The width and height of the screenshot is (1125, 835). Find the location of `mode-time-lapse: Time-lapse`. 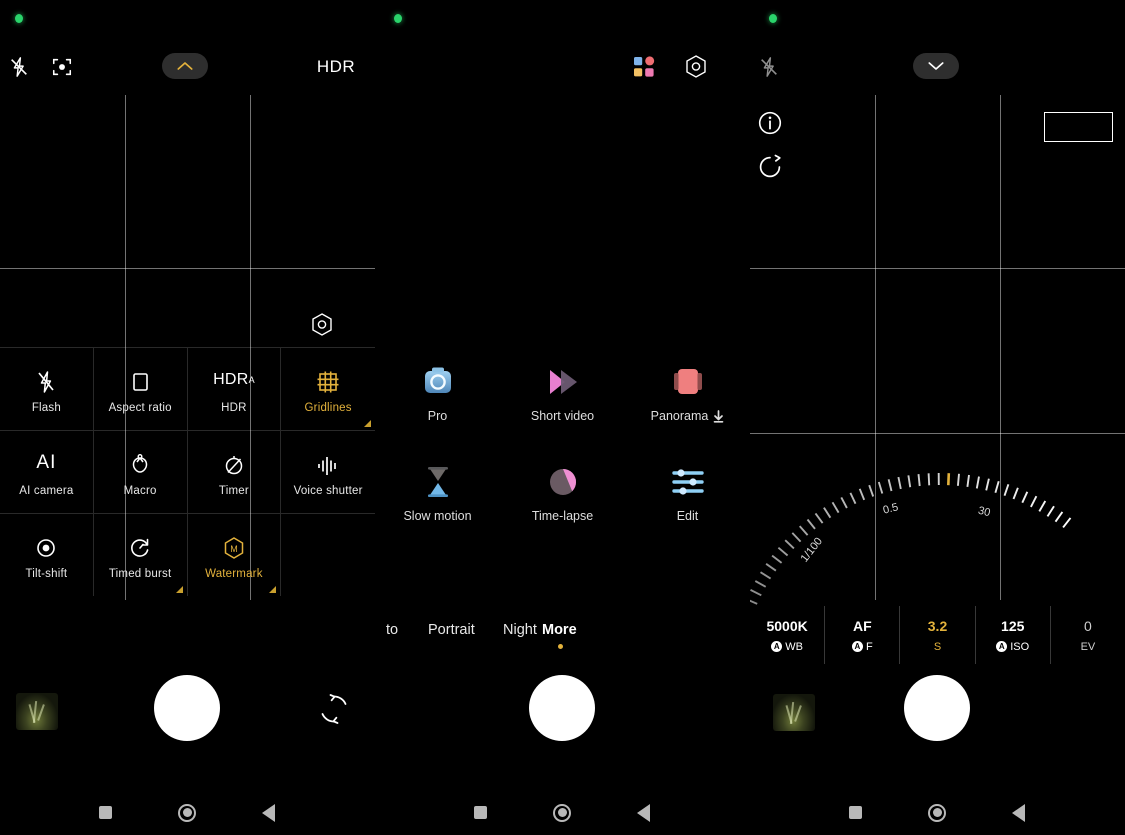

mode-time-lapse: Time-lapse is located at coordinates (562, 505).